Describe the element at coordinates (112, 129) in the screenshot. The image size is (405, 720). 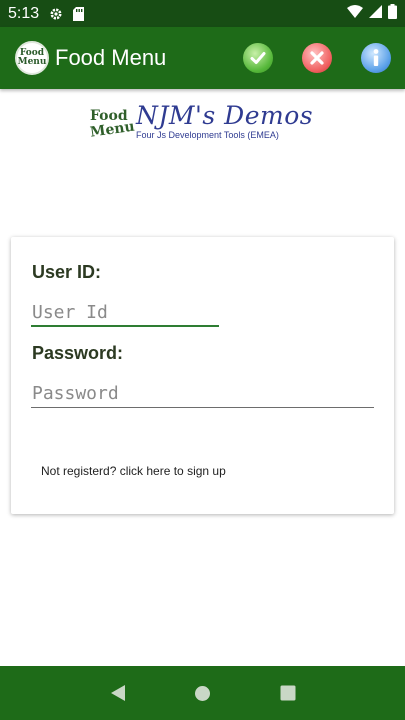
I see `brand-logo-text-bottom: Menu` at that location.